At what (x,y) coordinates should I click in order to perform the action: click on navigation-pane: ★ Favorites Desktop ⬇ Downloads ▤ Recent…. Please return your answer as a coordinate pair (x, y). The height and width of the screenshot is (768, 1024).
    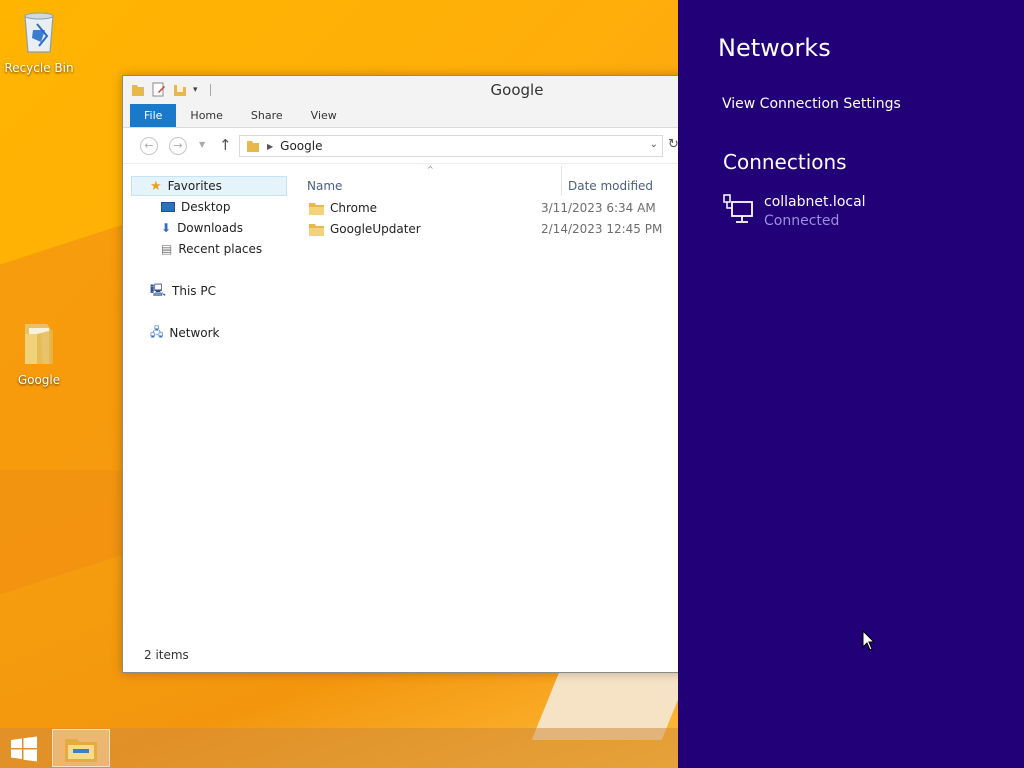
    Looking at the image, I should click on (211, 411).